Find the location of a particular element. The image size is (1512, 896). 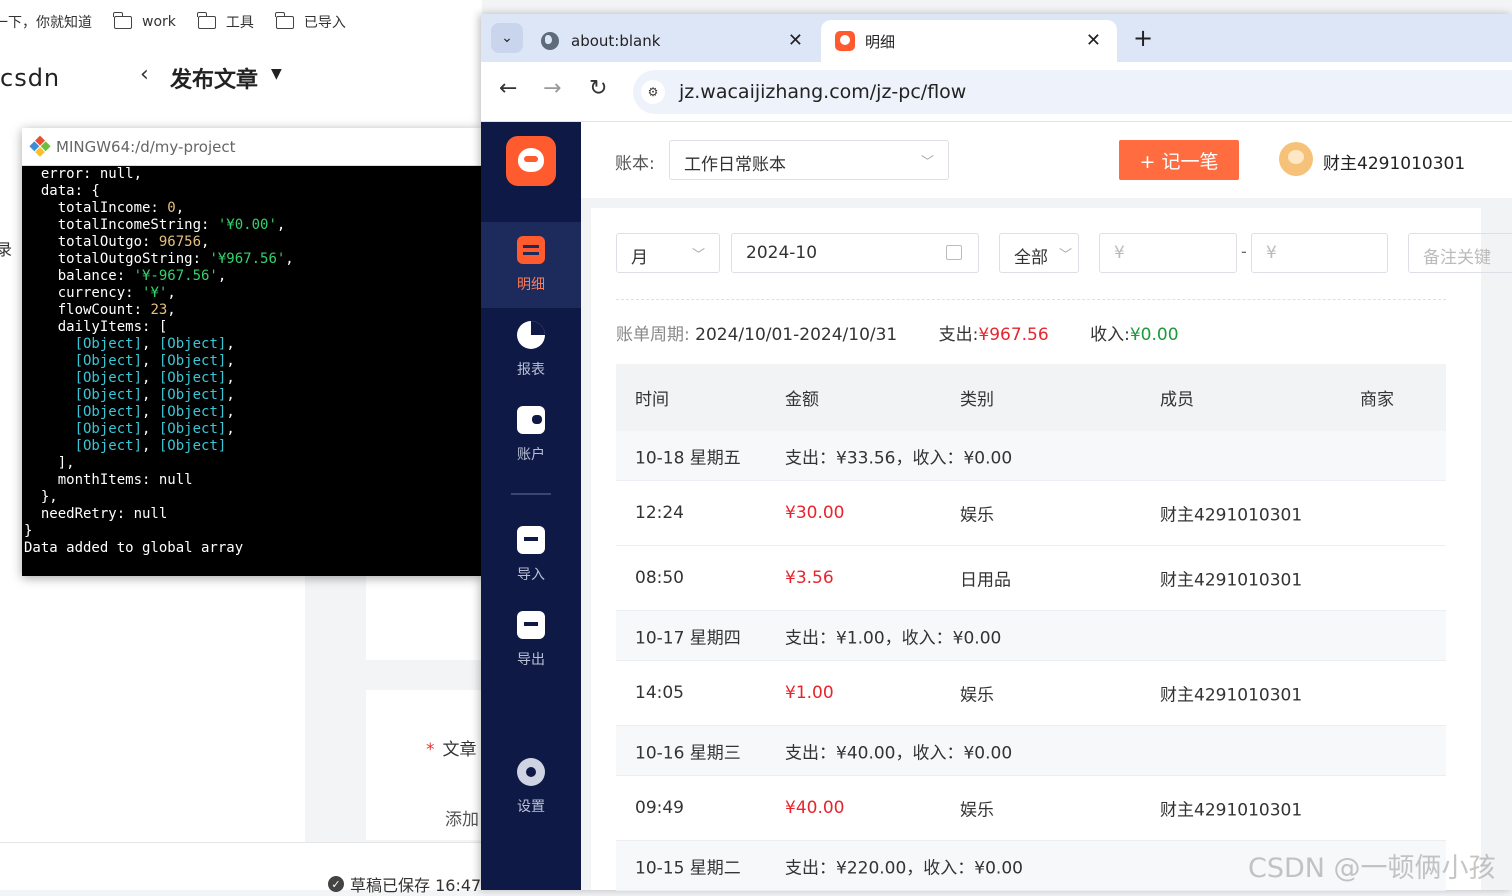

new-tab-plus-icon: + is located at coordinates (1143, 38).